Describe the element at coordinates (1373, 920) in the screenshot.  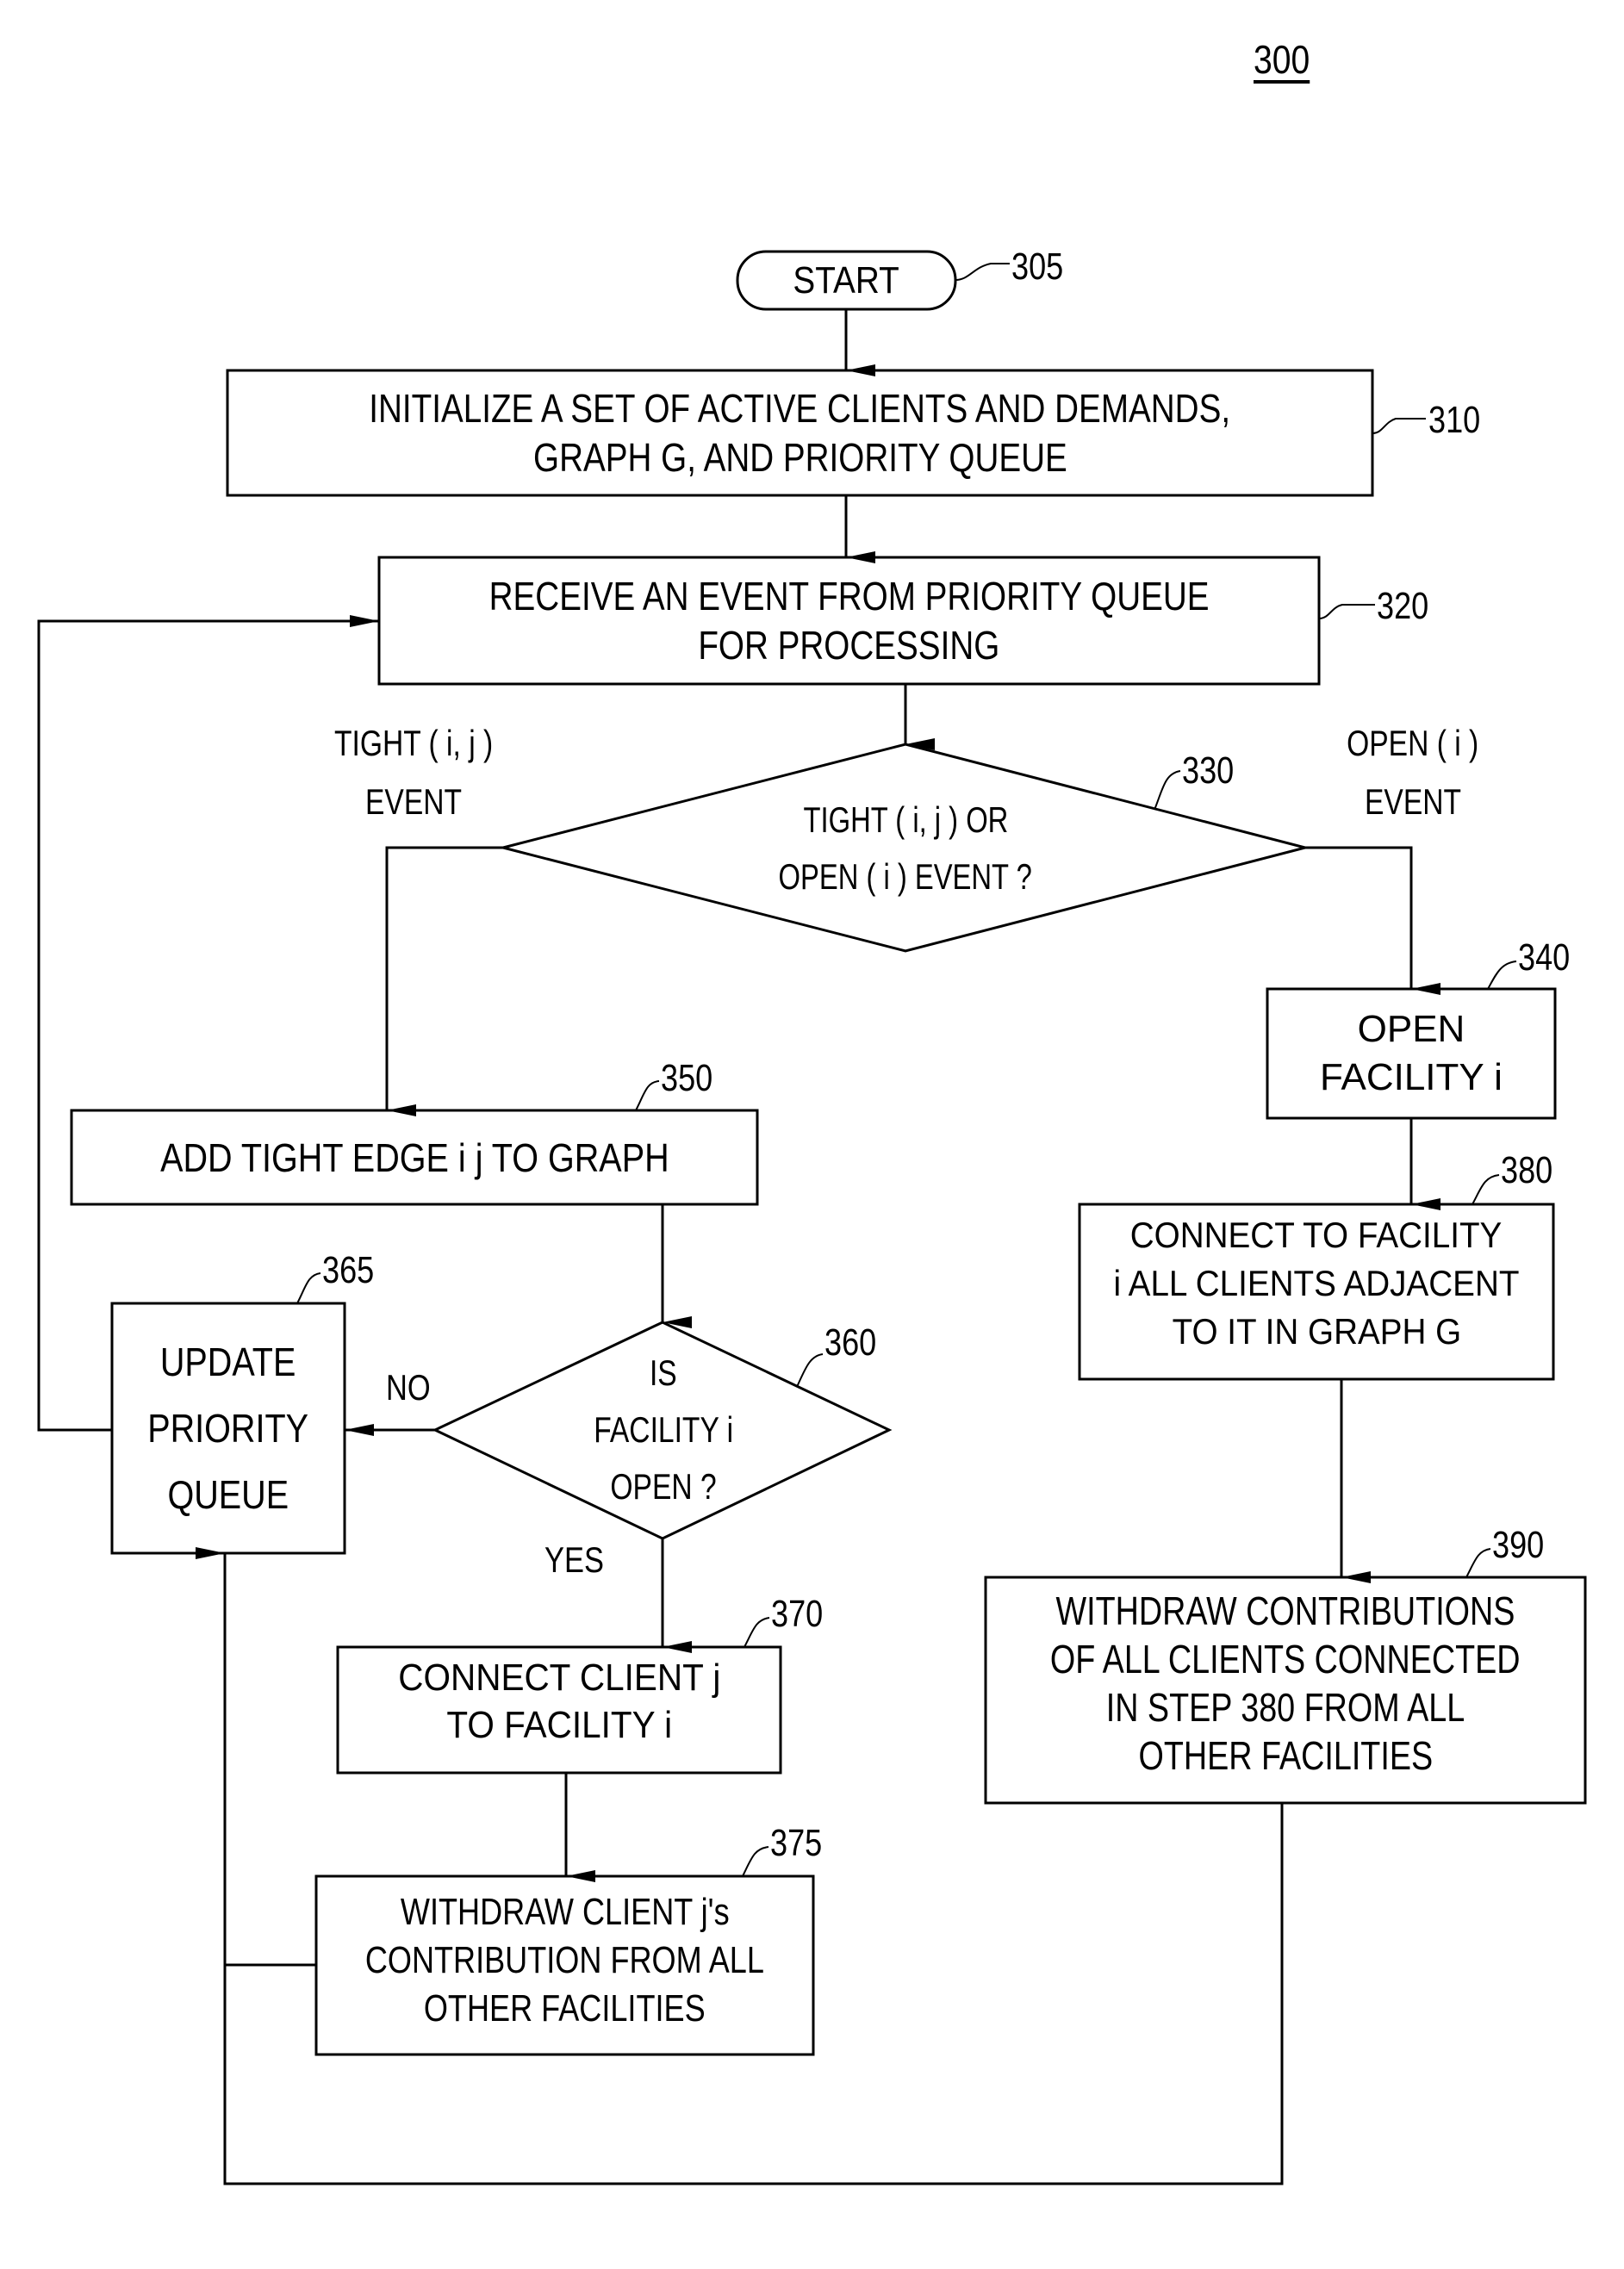
I see `edge-open-to-open-facility` at that location.